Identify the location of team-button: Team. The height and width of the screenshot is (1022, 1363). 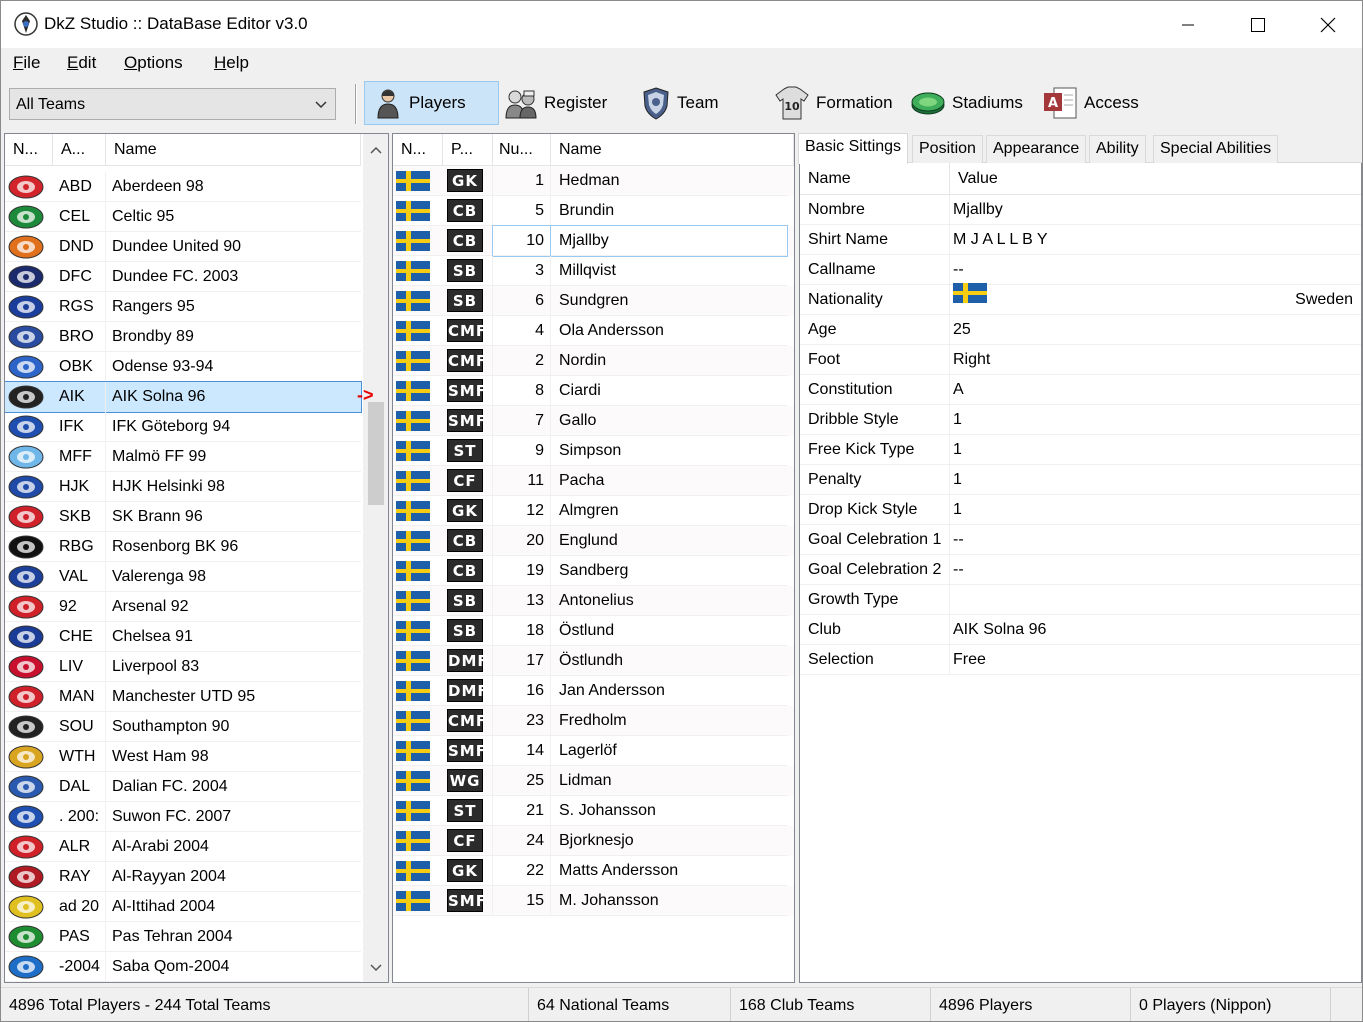
(680, 103).